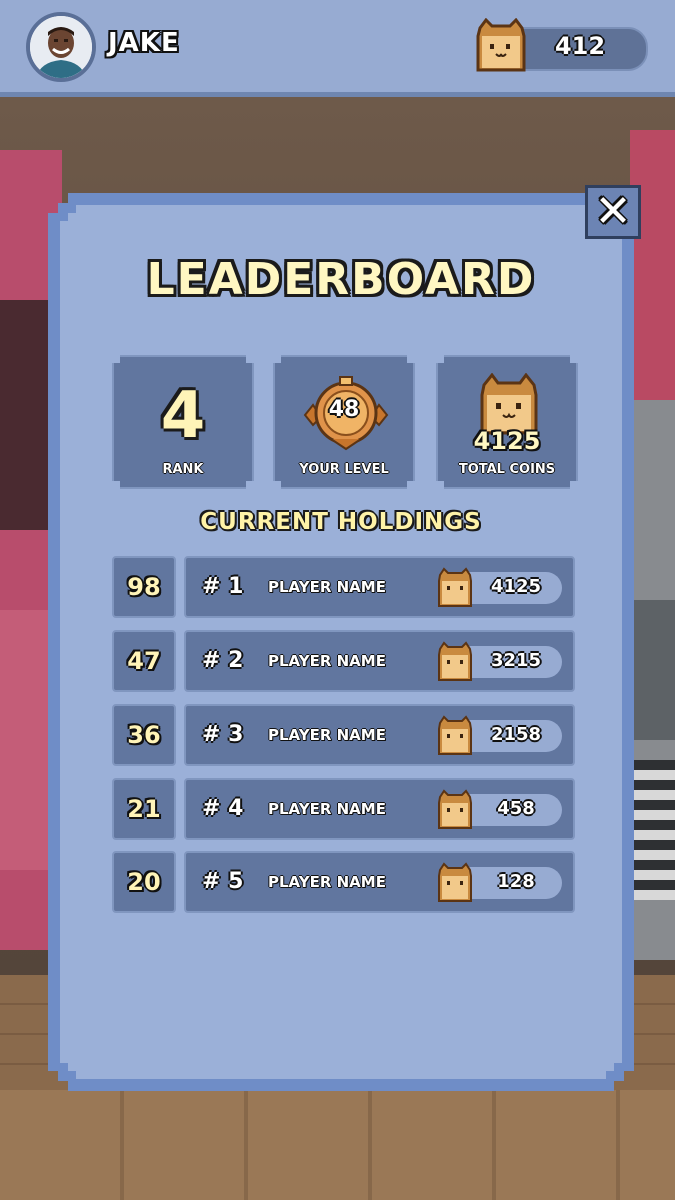 This screenshot has height=1200, width=675. I want to click on background-floor-planks, so click(337, 1145).